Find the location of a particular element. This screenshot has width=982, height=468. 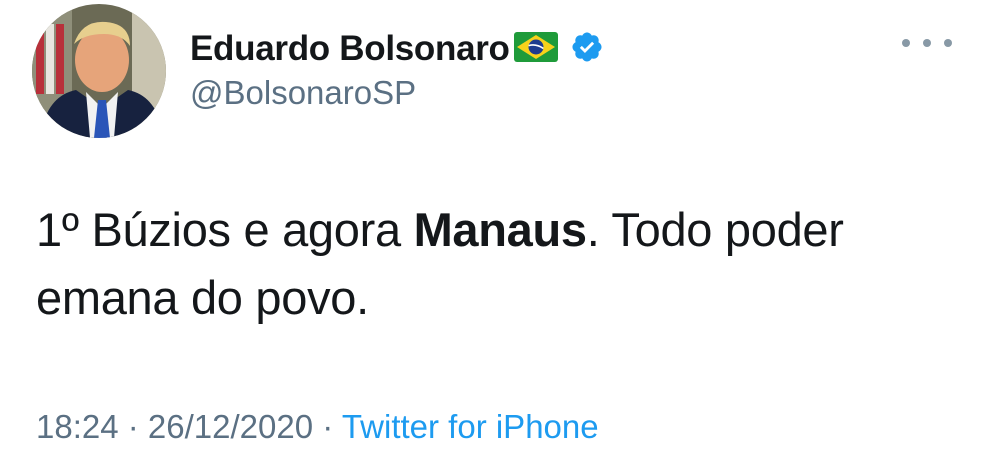

verified-badge-icon is located at coordinates (587, 49).